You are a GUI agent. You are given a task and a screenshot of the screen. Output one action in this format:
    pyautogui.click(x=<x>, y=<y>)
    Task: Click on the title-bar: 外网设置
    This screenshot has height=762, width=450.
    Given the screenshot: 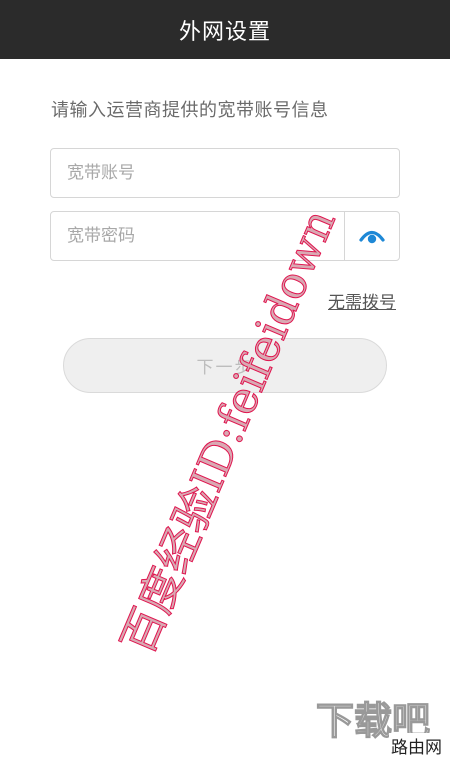 What is the action you would take?
    pyautogui.click(x=225, y=29)
    